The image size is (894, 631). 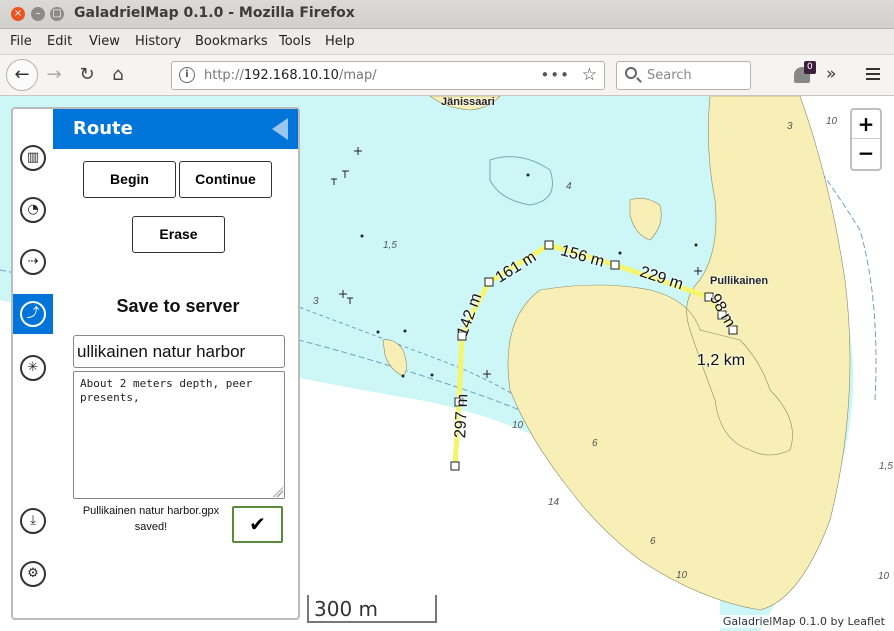 I want to click on save-heading: Save to server, so click(x=178, y=306).